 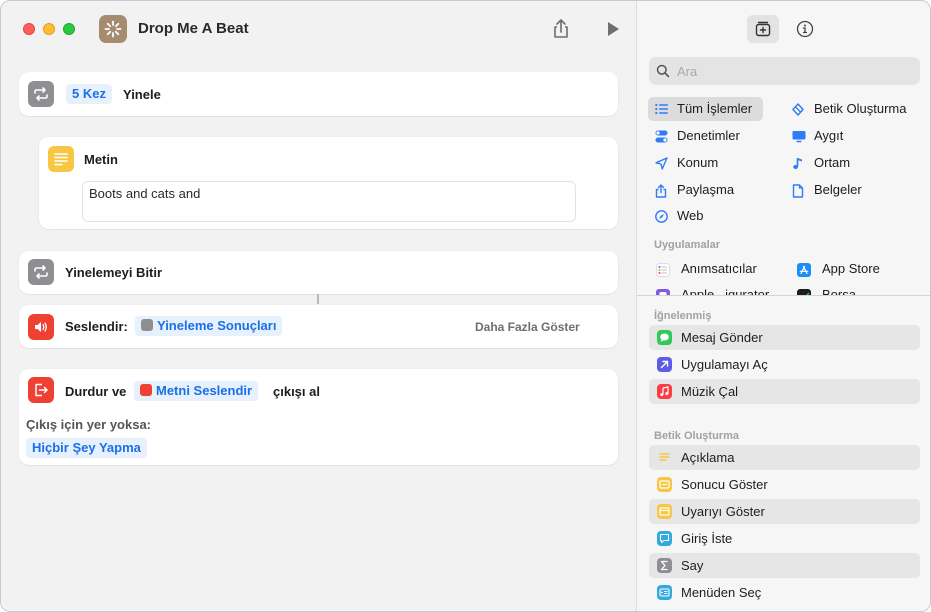 I want to click on pinned-label: Müzik Çal, so click(x=710, y=391).